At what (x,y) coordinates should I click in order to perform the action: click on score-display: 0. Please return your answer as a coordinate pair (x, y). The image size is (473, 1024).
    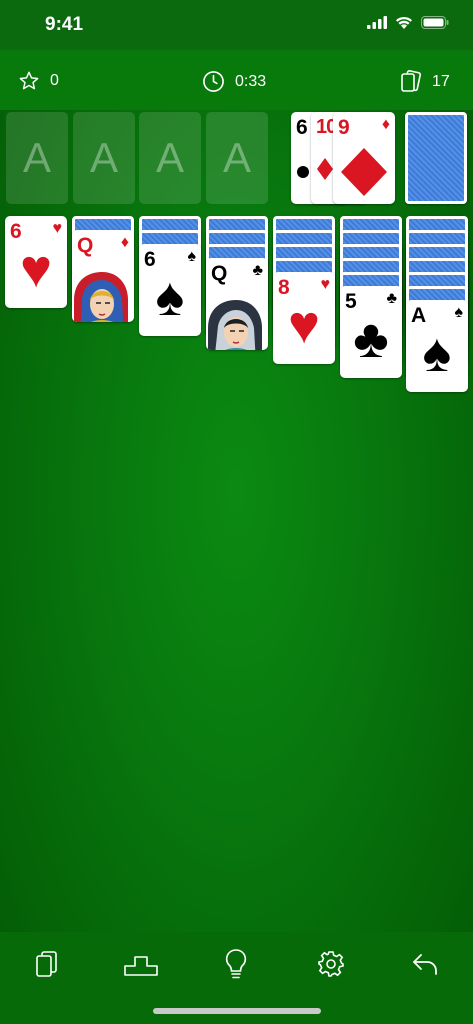
    Looking at the image, I should click on (38, 81).